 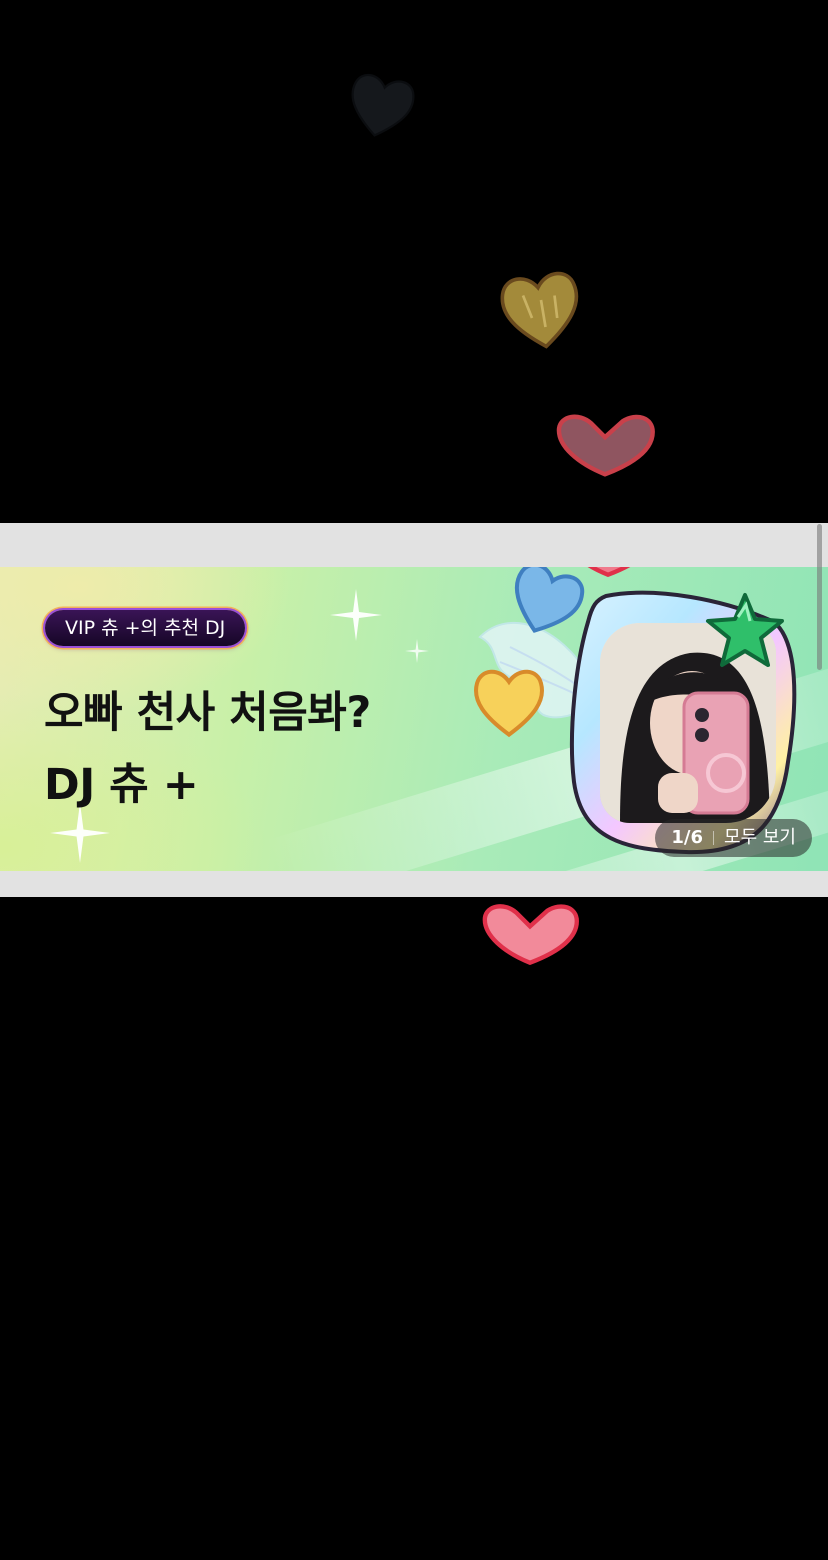 What do you see at coordinates (121, 785) in the screenshot?
I see `banner-title-line: DJ 츄 +` at bounding box center [121, 785].